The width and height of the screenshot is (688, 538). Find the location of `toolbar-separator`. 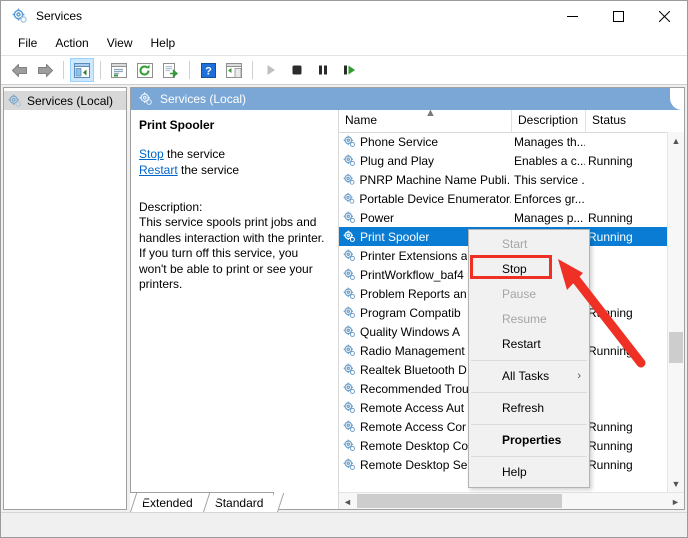

toolbar-separator is located at coordinates (189, 70).